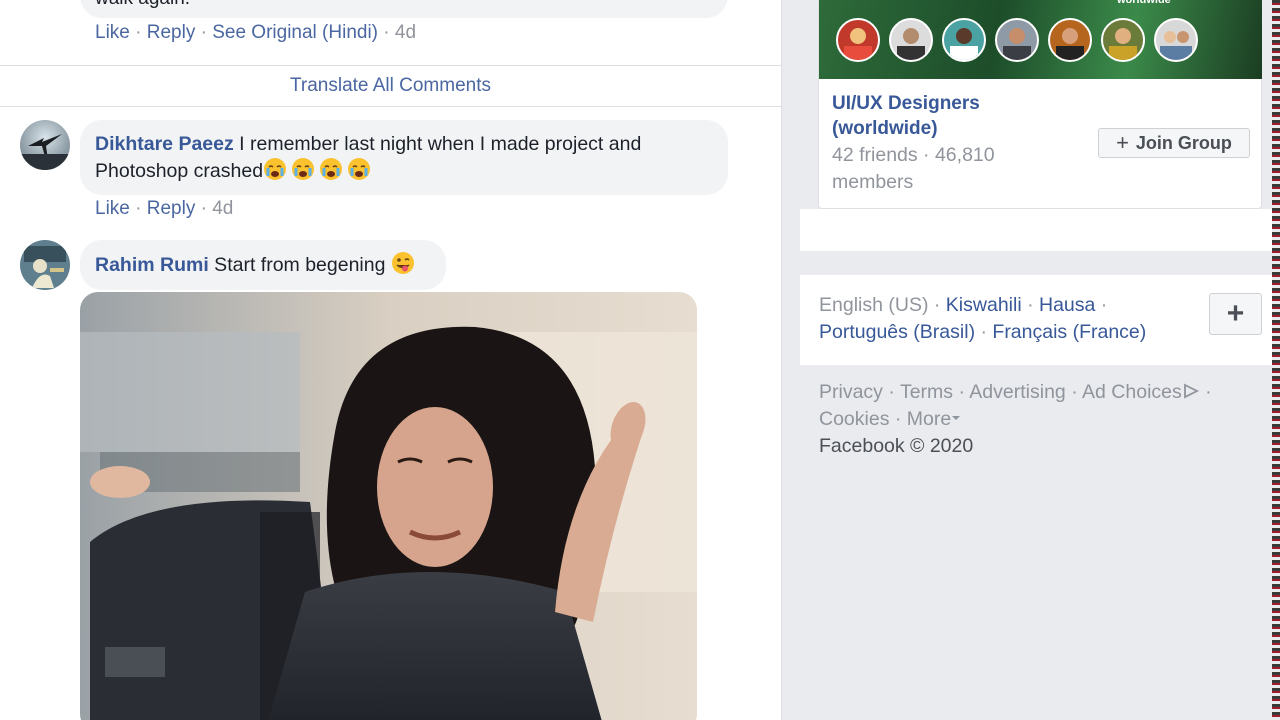 This screenshot has width=1280, height=720. What do you see at coordinates (1040, 39) in the screenshot?
I see `group-cover-image: worldwide` at bounding box center [1040, 39].